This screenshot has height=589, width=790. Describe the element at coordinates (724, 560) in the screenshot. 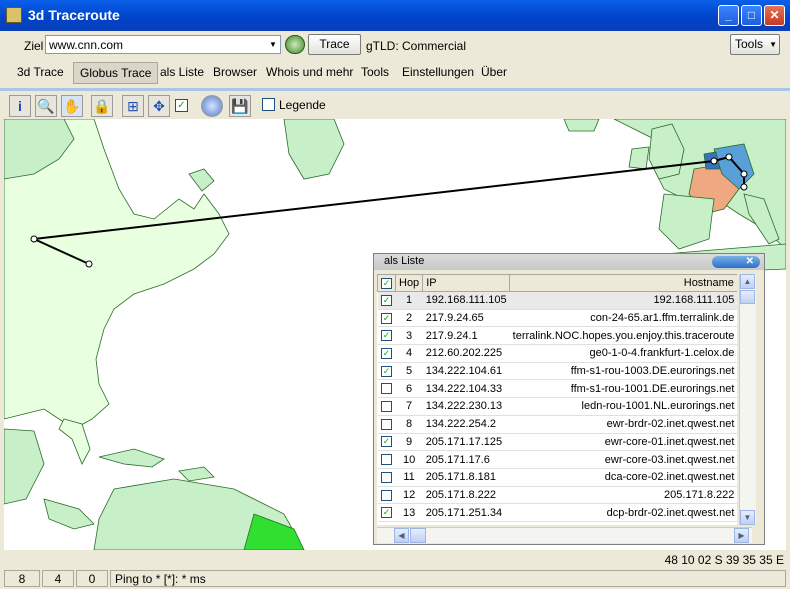

I see `coords-readout: 48 10 02 S 39 35 35 E` at that location.